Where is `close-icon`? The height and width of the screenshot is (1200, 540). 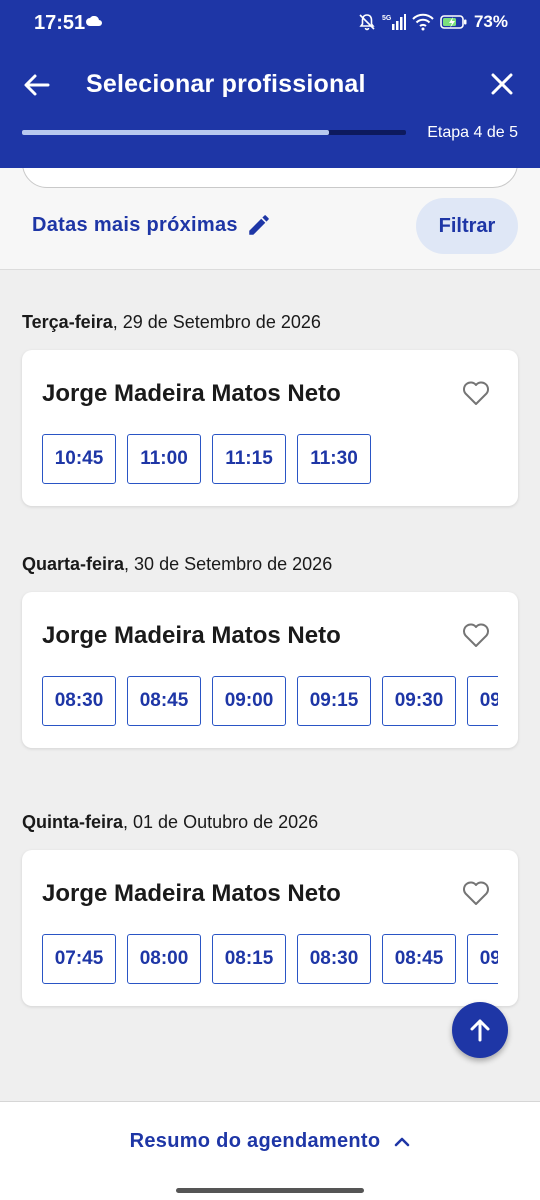 close-icon is located at coordinates (502, 84).